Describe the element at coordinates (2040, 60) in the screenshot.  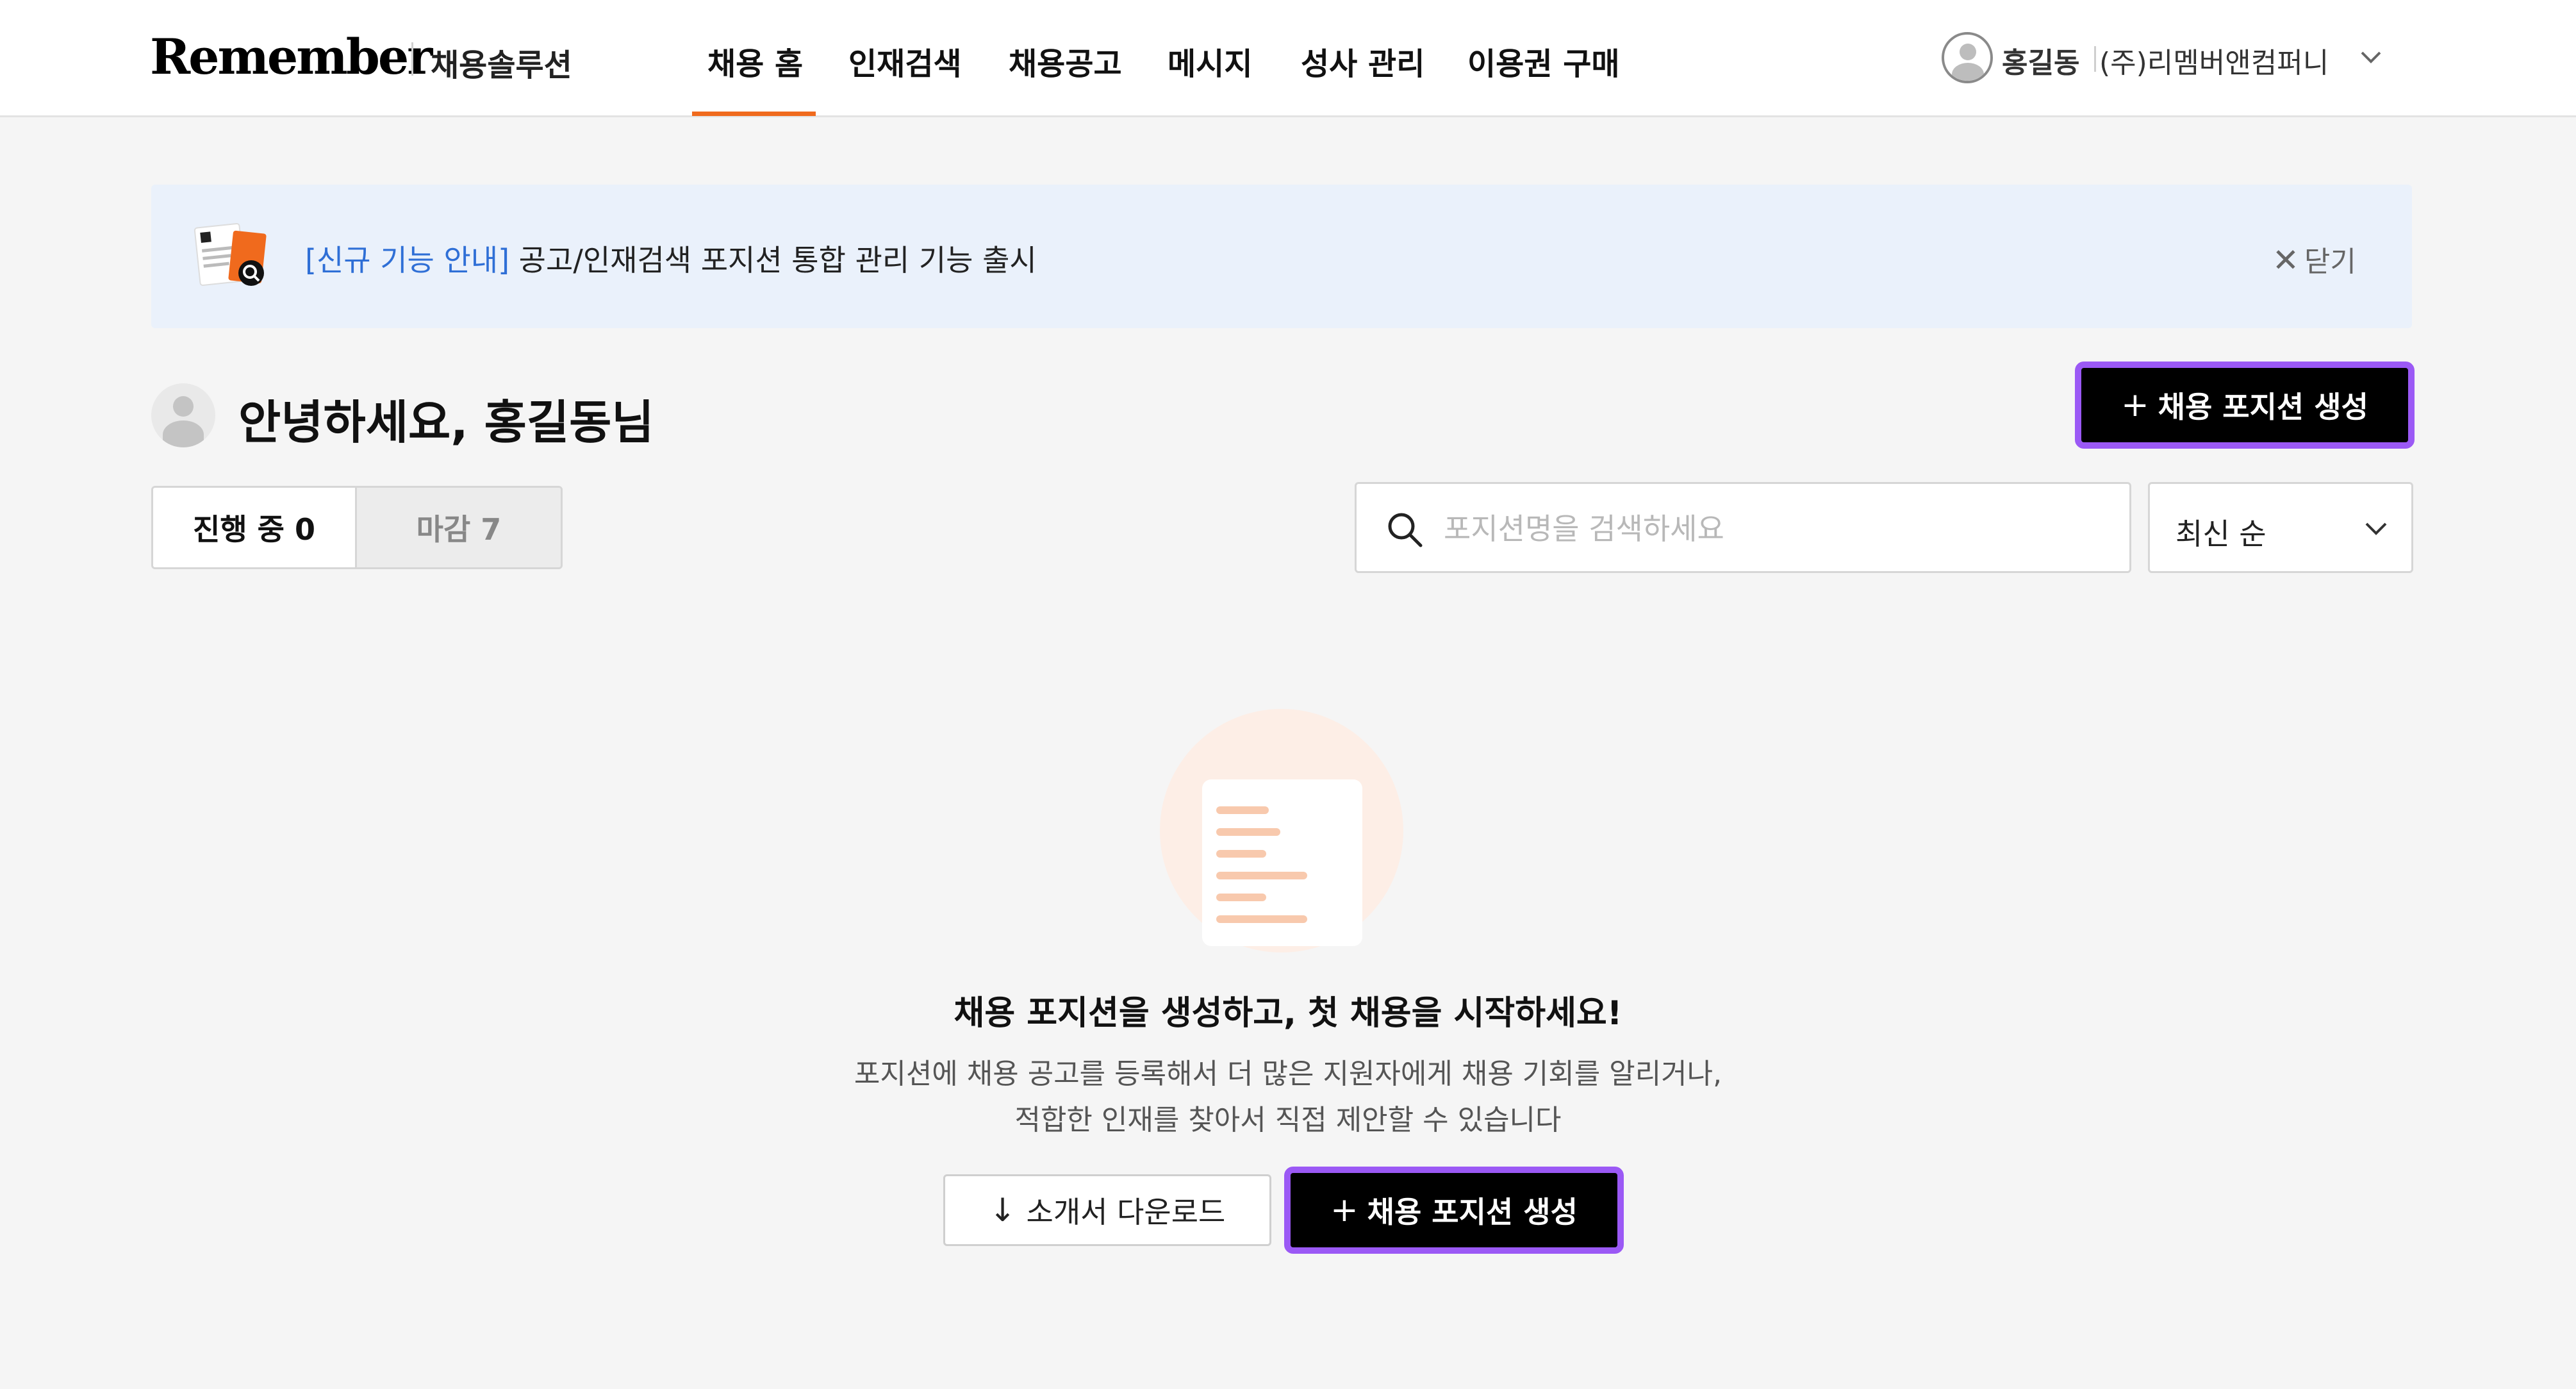
I see `user-name: 홍길동` at that location.